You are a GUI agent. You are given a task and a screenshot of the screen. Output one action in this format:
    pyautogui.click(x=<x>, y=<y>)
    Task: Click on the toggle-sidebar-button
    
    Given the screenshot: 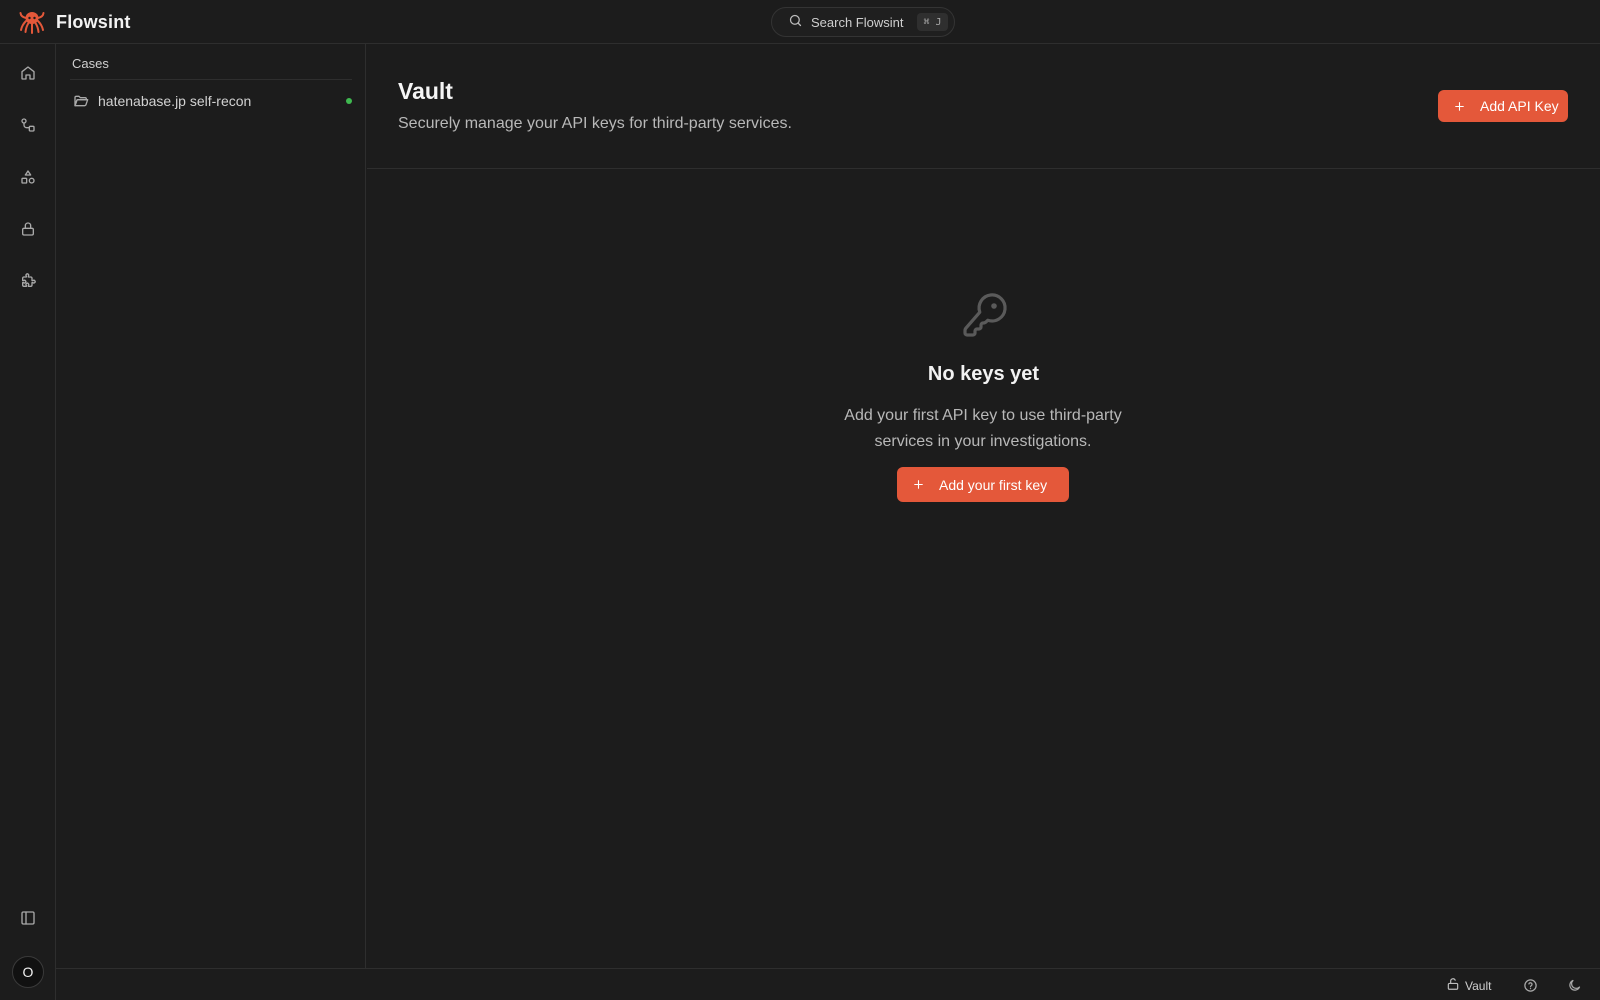 What is the action you would take?
    pyautogui.click(x=28, y=920)
    